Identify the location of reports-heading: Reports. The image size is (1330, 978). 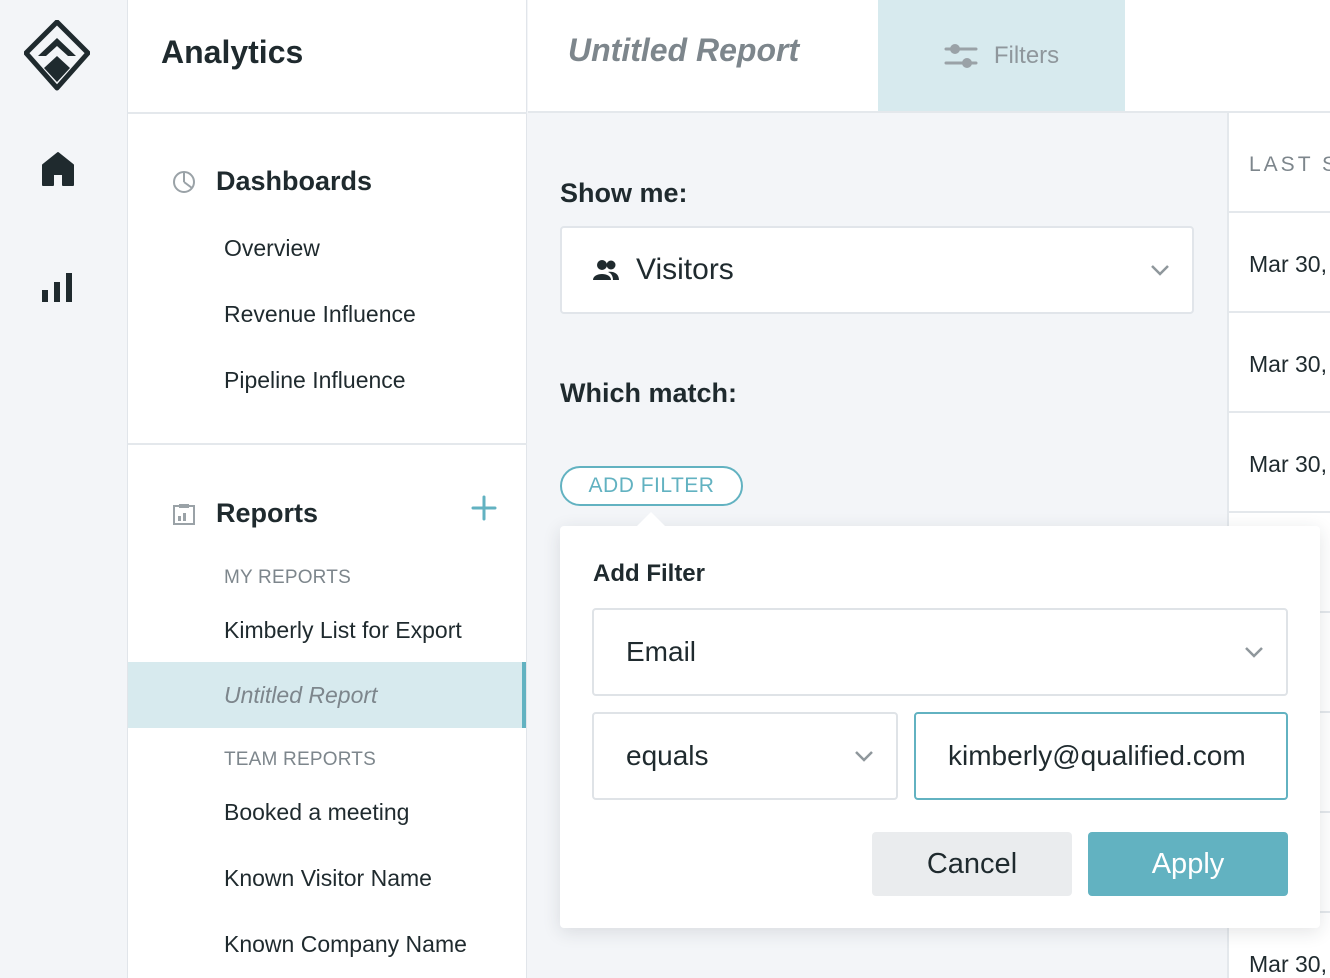
(245, 513).